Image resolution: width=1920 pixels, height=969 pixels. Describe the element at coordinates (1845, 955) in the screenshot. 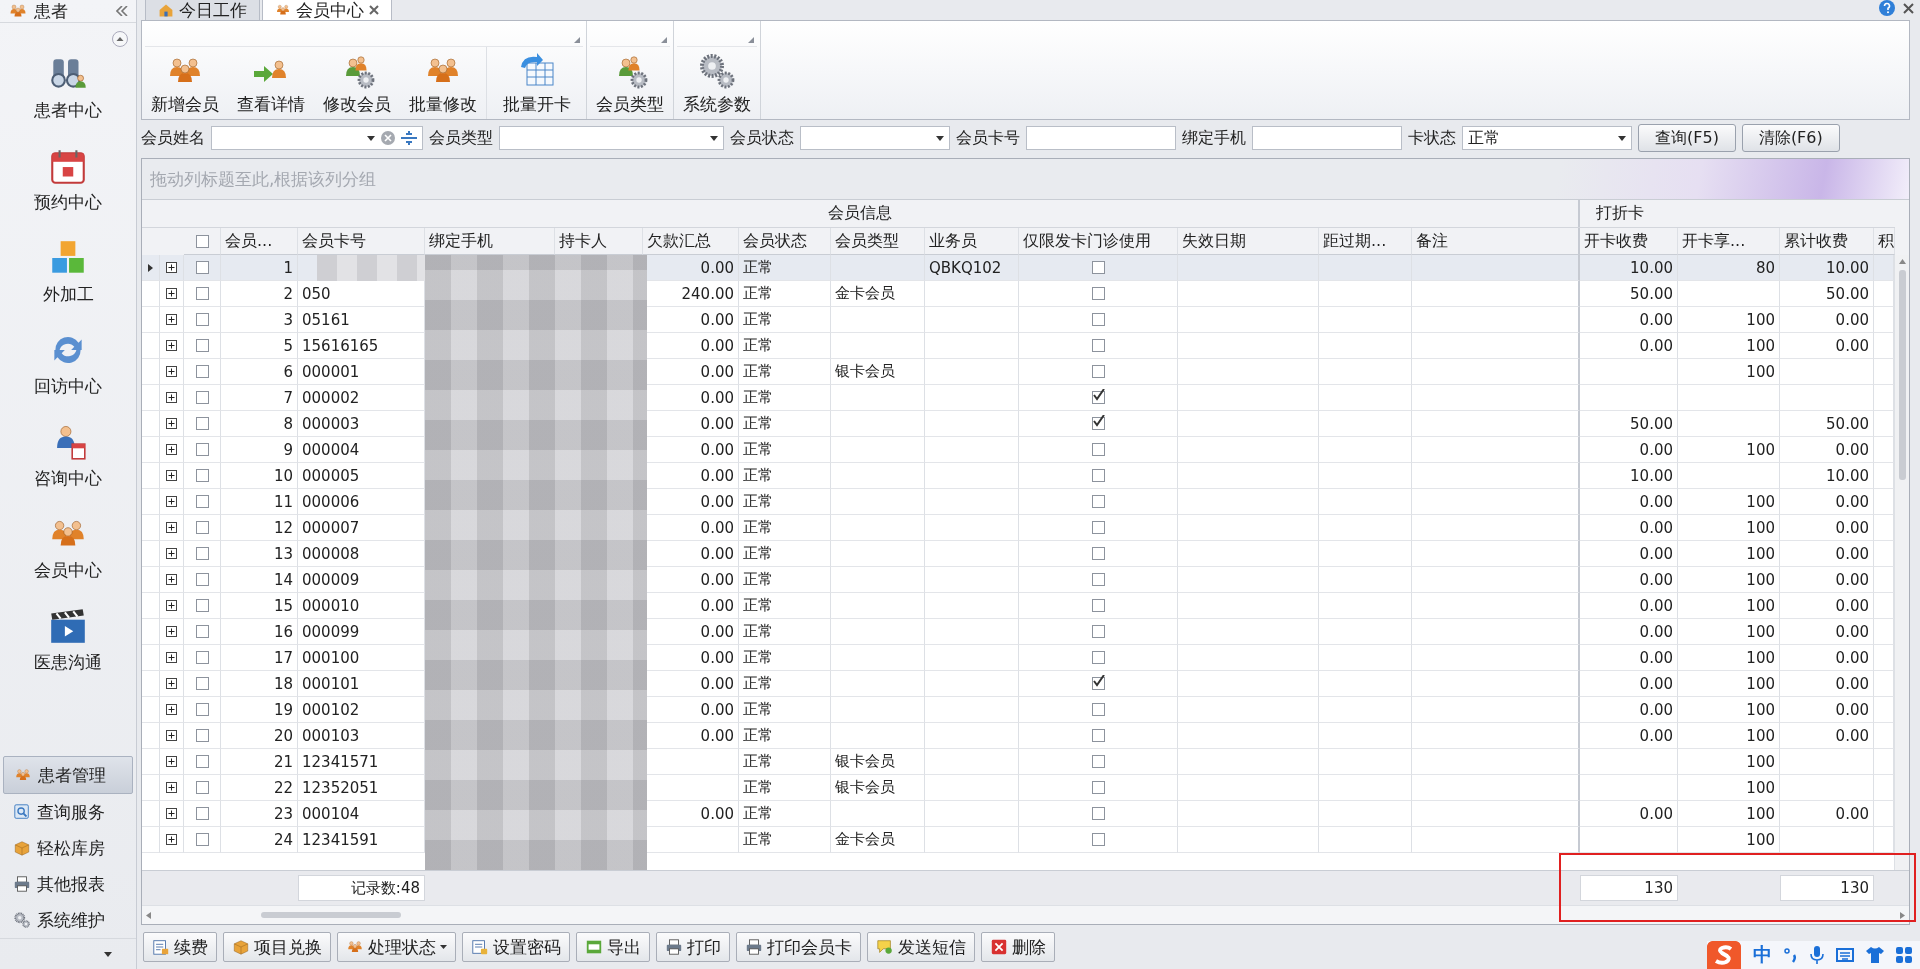

I see `keyboard-icon` at that location.